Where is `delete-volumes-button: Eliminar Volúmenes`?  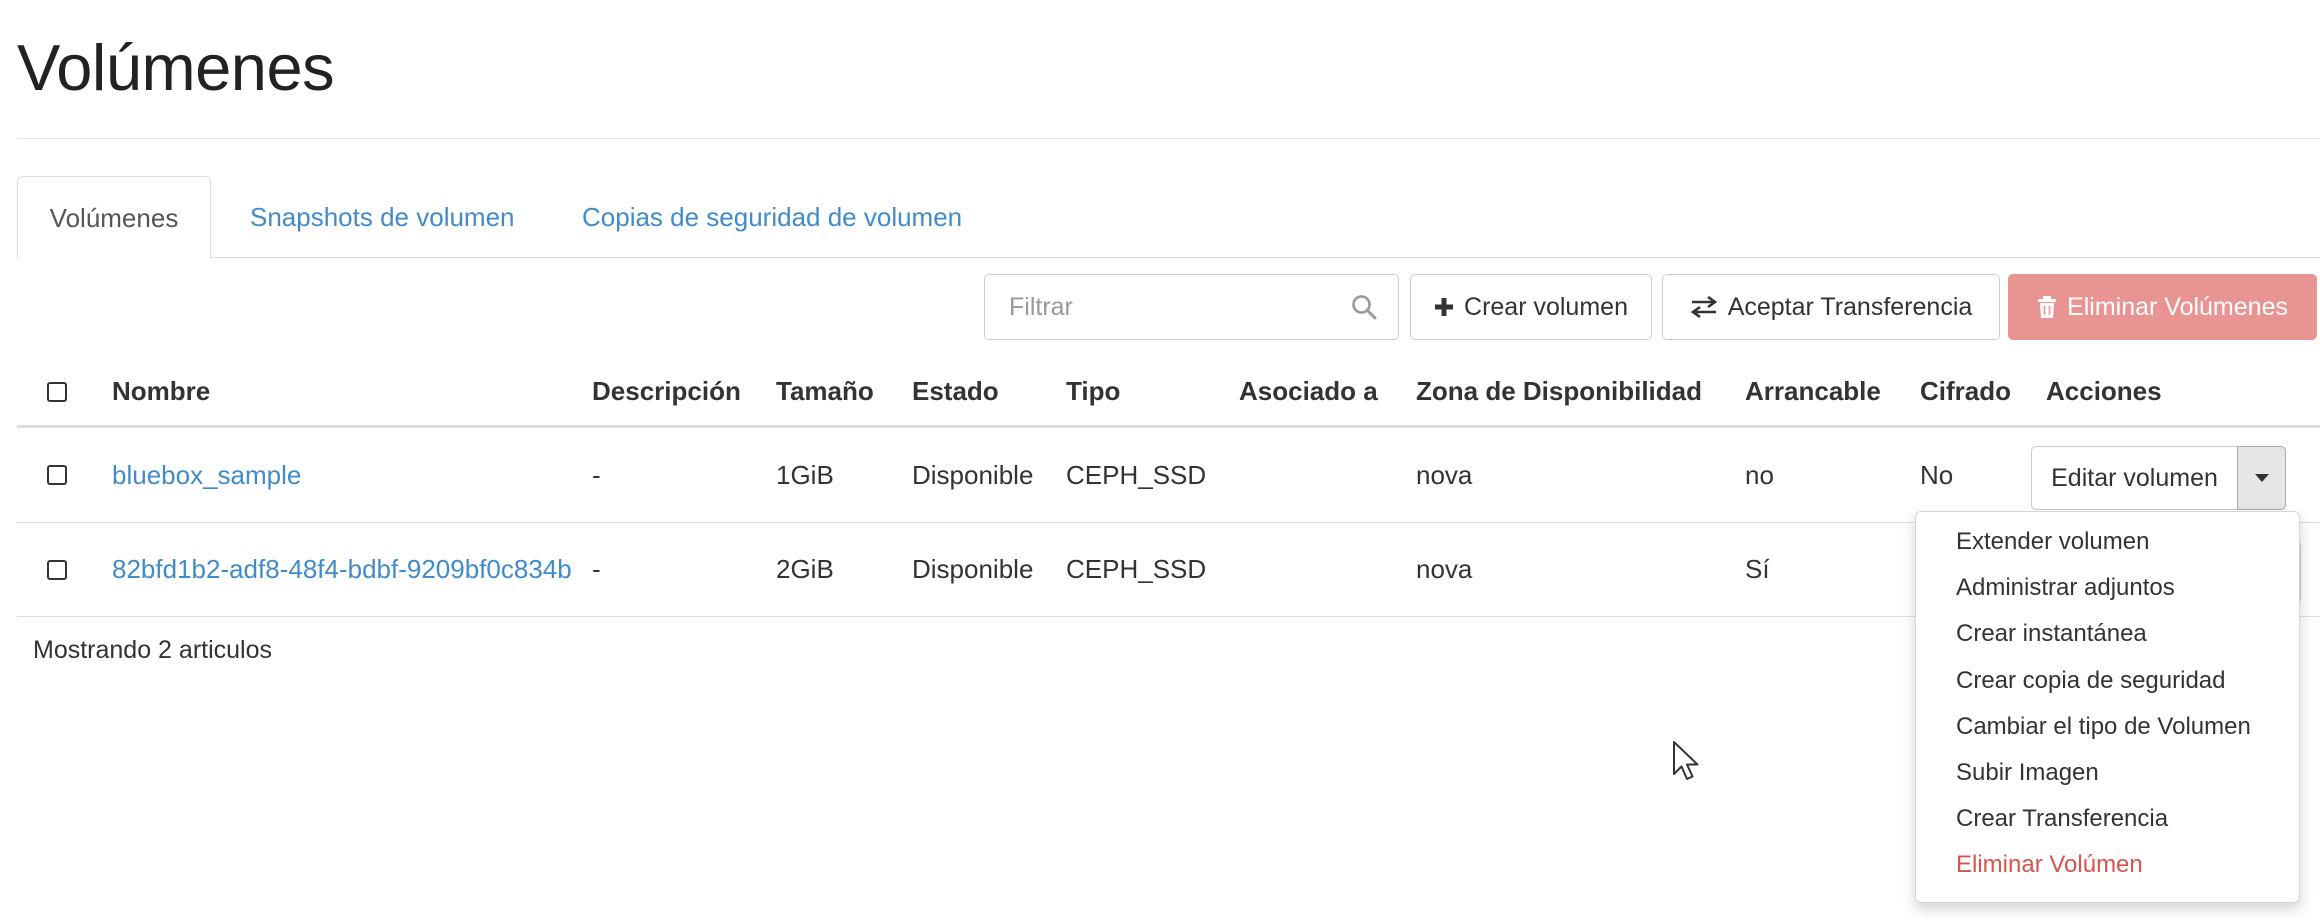 delete-volumes-button: Eliminar Volúmenes is located at coordinates (2162, 307).